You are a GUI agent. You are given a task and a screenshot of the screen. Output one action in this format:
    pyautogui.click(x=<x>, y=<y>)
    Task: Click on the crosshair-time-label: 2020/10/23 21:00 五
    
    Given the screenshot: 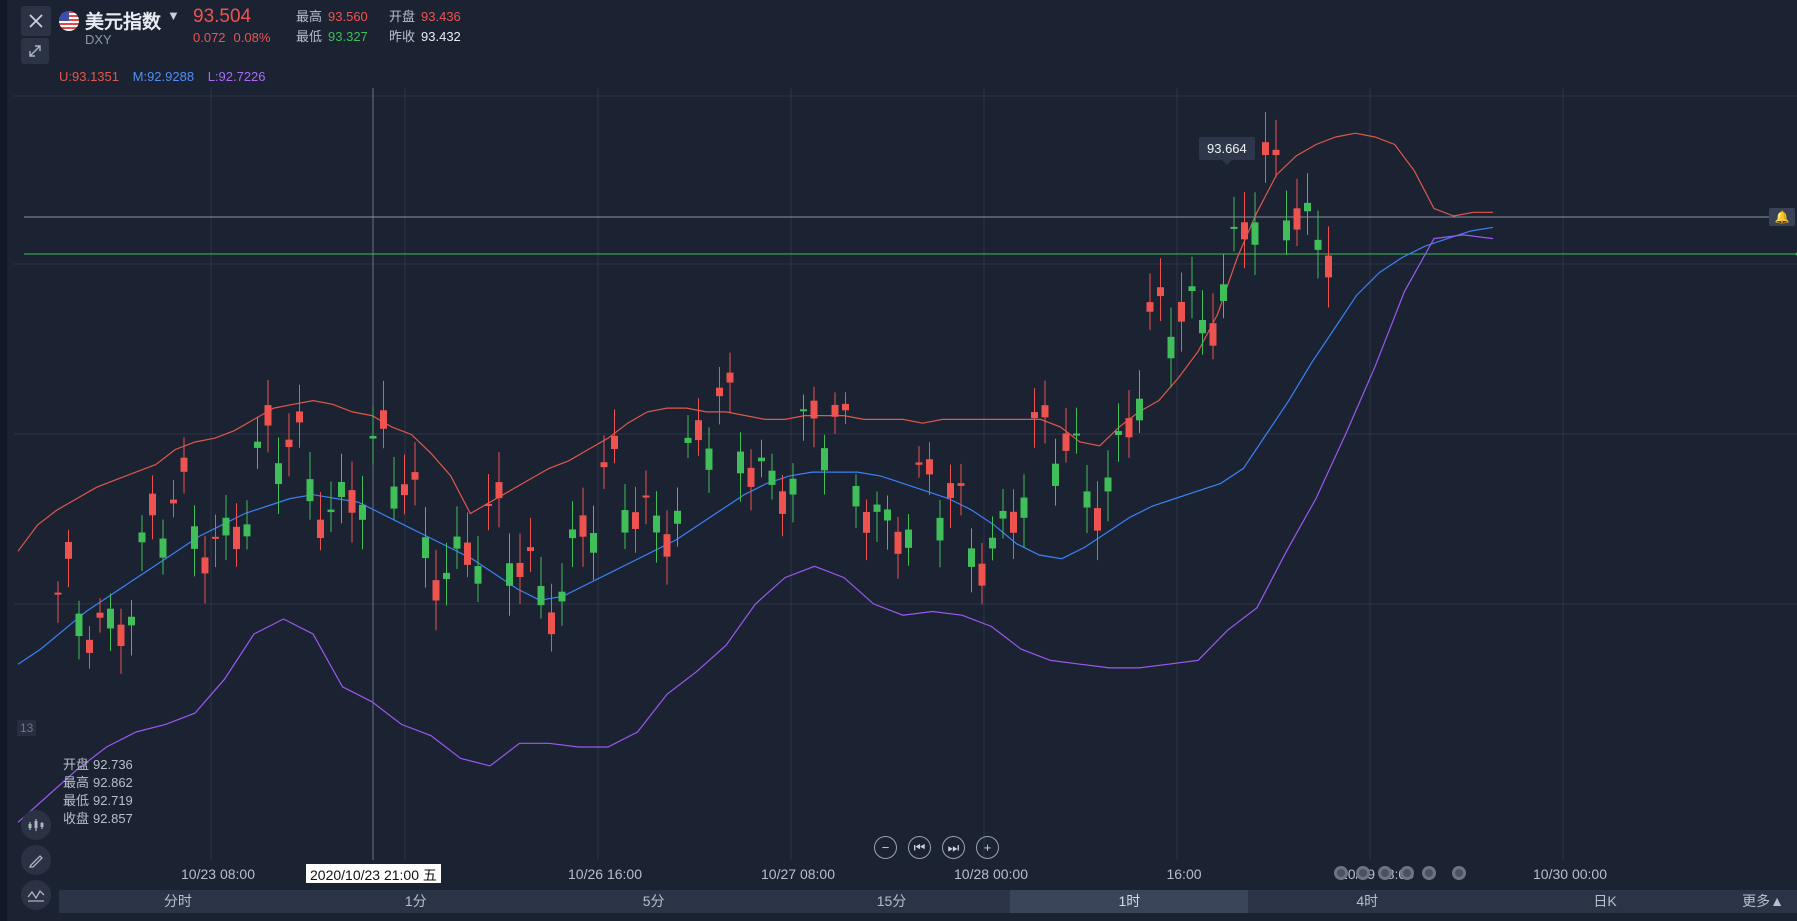 What is the action you would take?
    pyautogui.click(x=373, y=873)
    